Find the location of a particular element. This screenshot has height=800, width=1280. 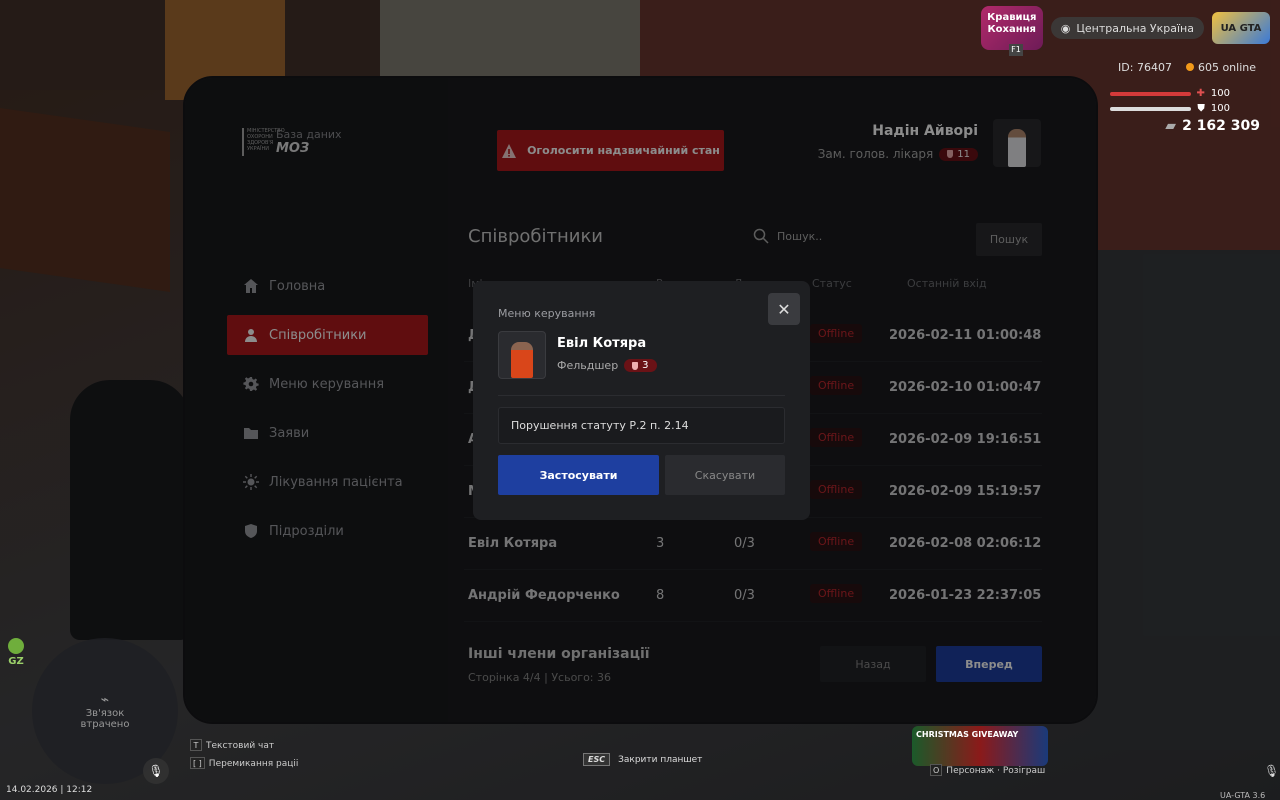

money-icon: ▰ is located at coordinates (1171, 126).